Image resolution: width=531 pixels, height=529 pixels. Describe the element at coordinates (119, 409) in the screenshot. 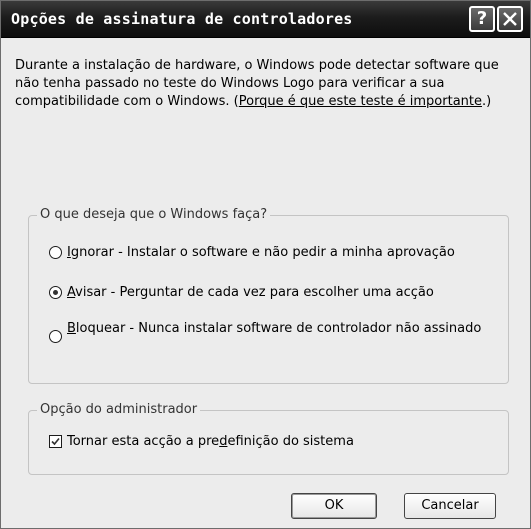

I see `group-legend: Opção do administrador` at that location.